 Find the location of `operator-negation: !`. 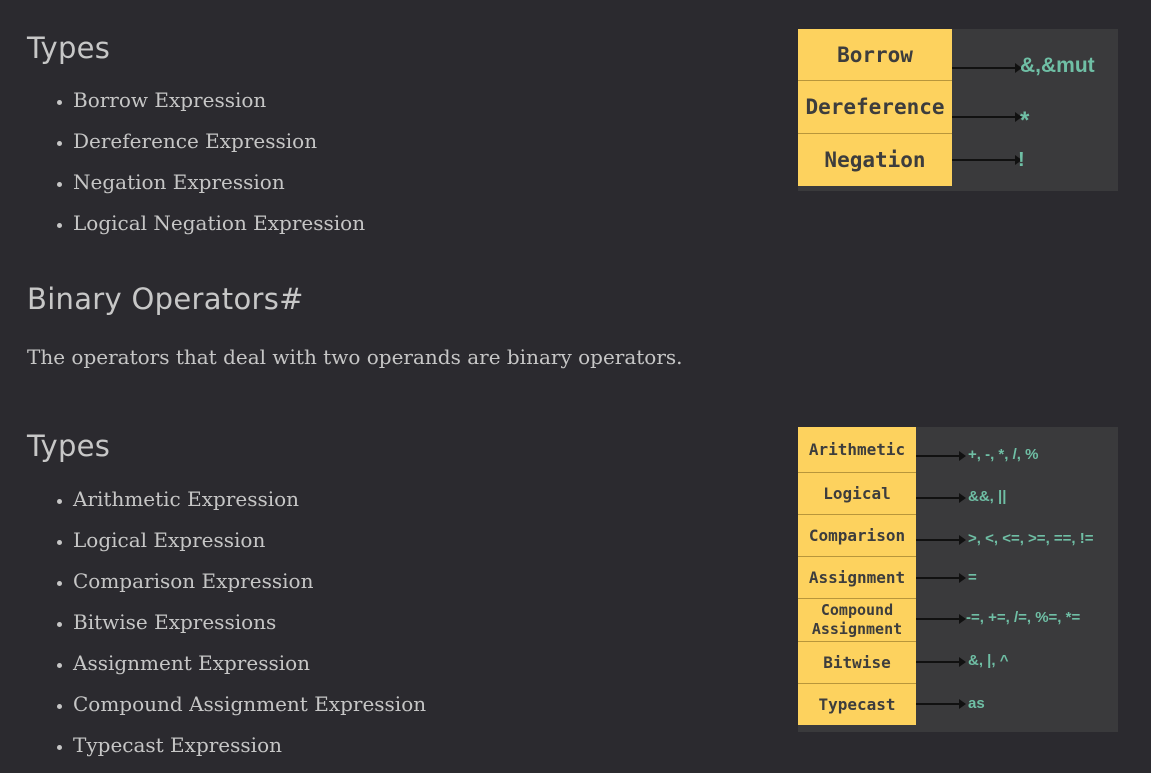

operator-negation: ! is located at coordinates (1021, 160).